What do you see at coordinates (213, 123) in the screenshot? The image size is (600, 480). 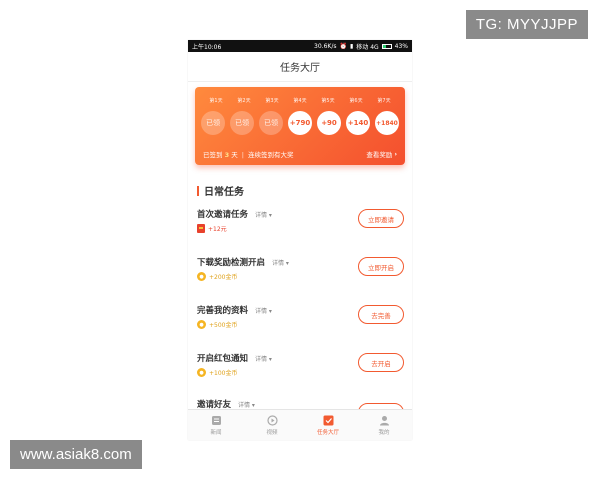 I see `checkin-reward-day1: 已领` at bounding box center [213, 123].